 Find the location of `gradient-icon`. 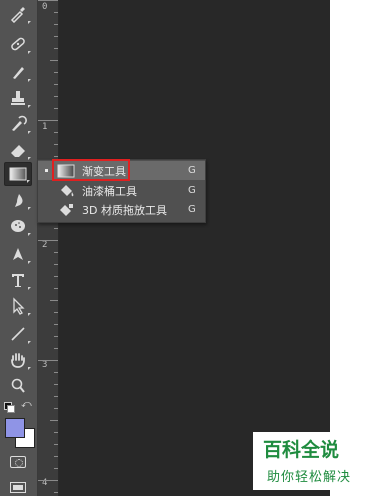

gradient-icon is located at coordinates (18, 174).